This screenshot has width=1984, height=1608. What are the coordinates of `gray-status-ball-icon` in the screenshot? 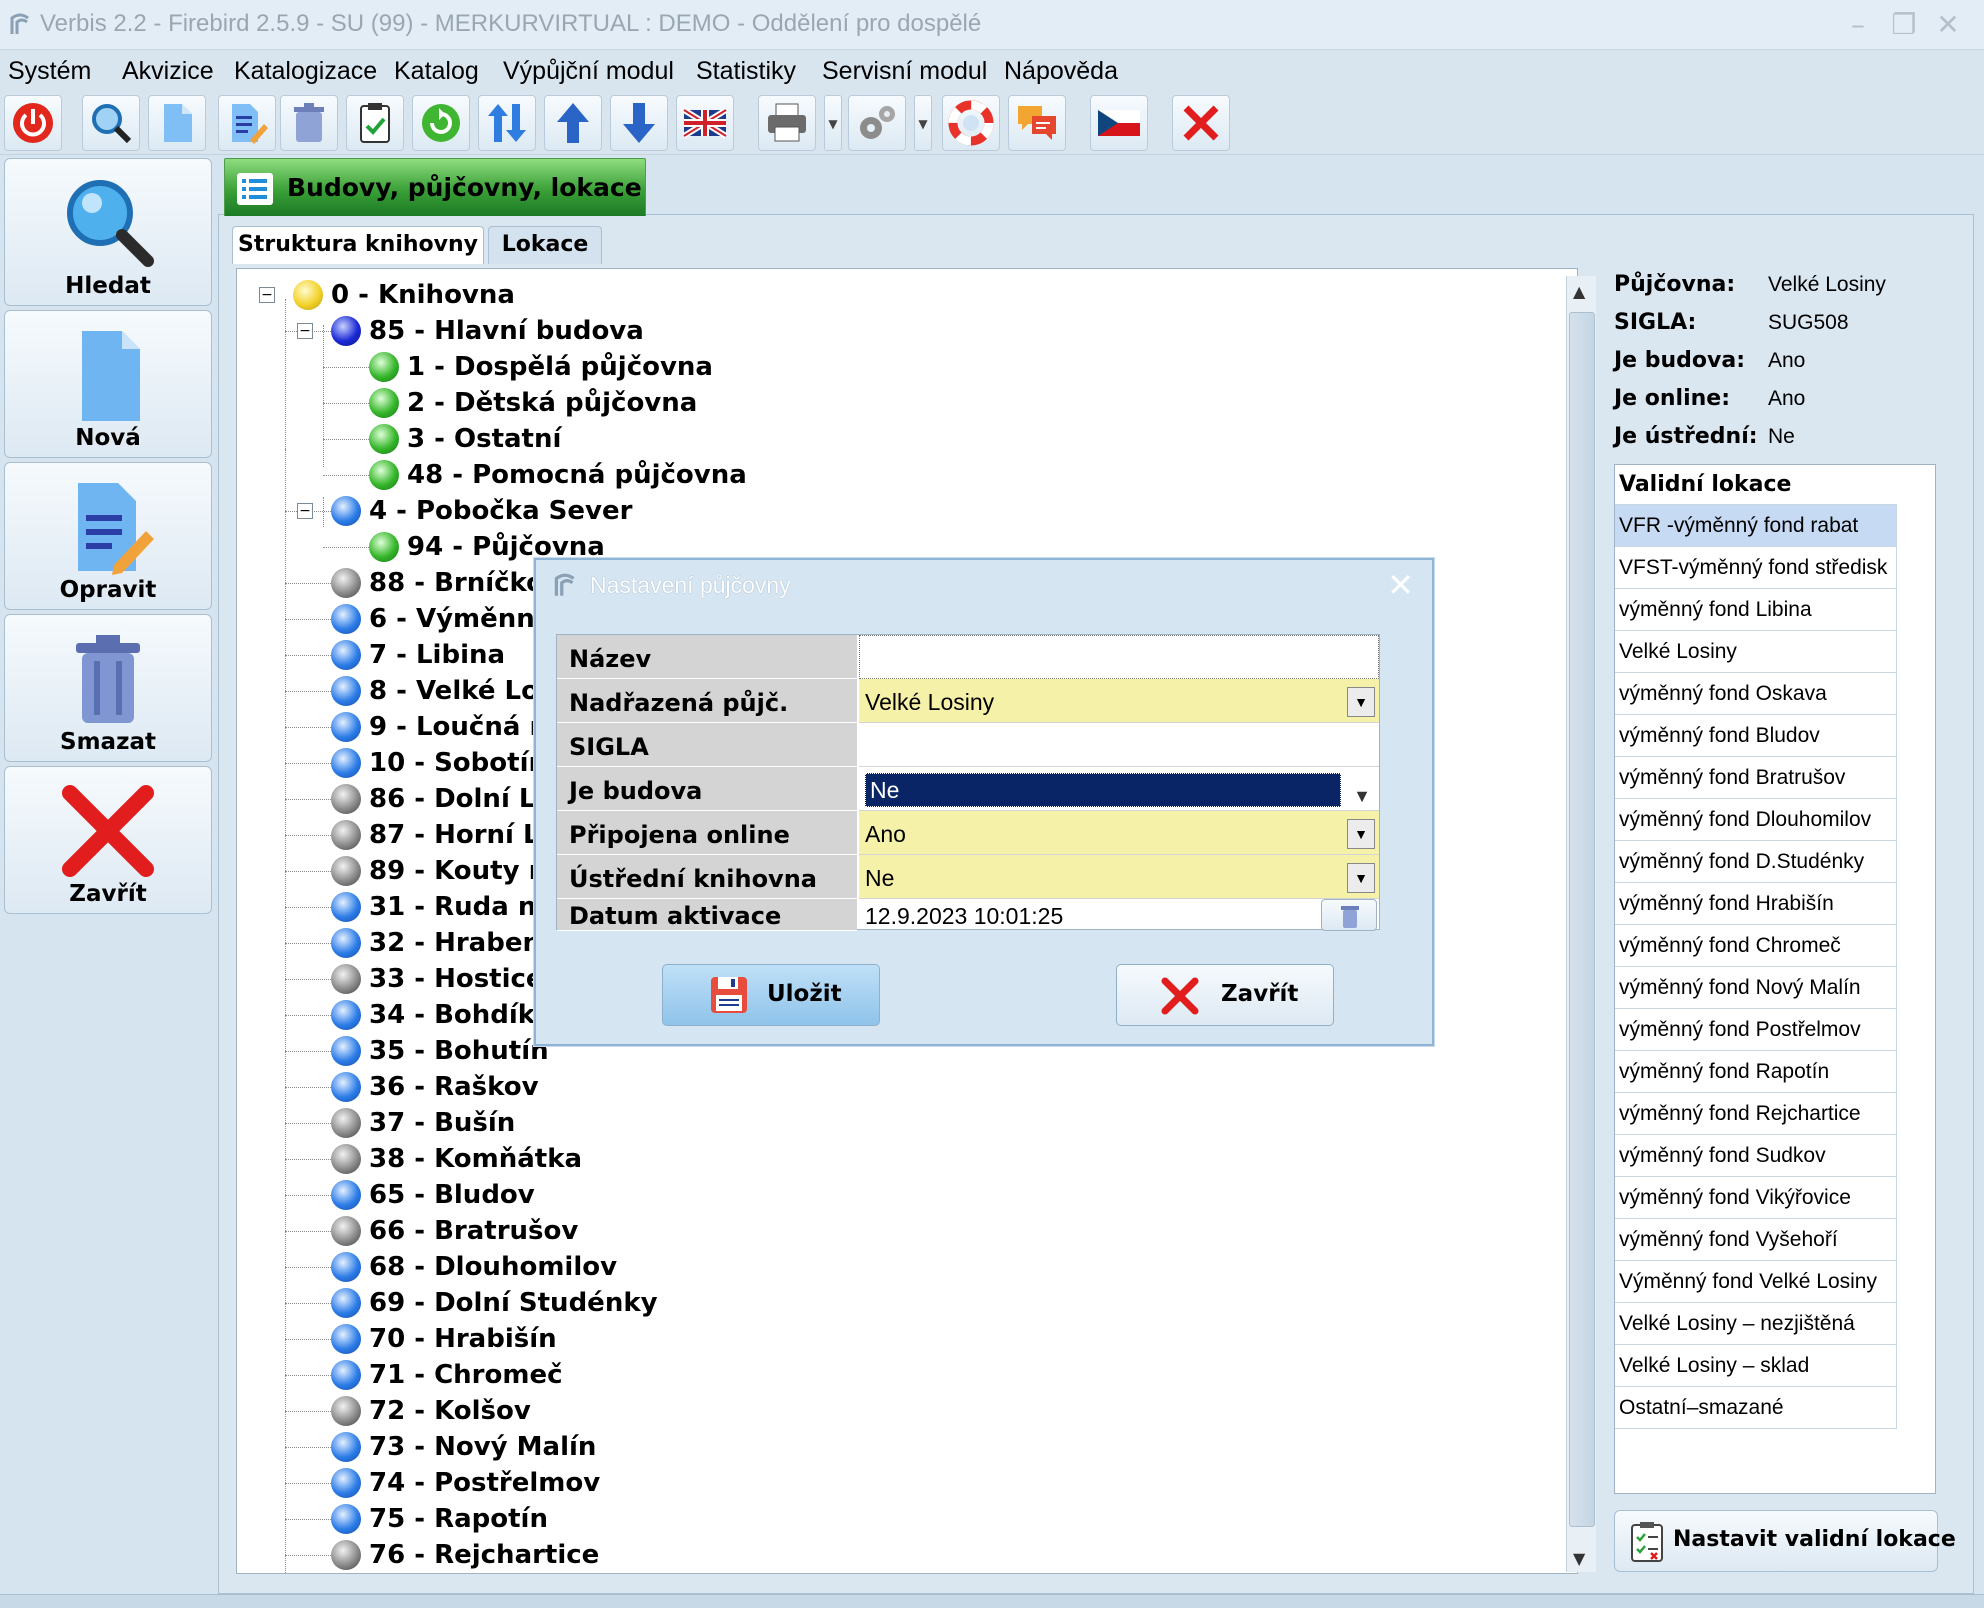 It's located at (346, 1231).